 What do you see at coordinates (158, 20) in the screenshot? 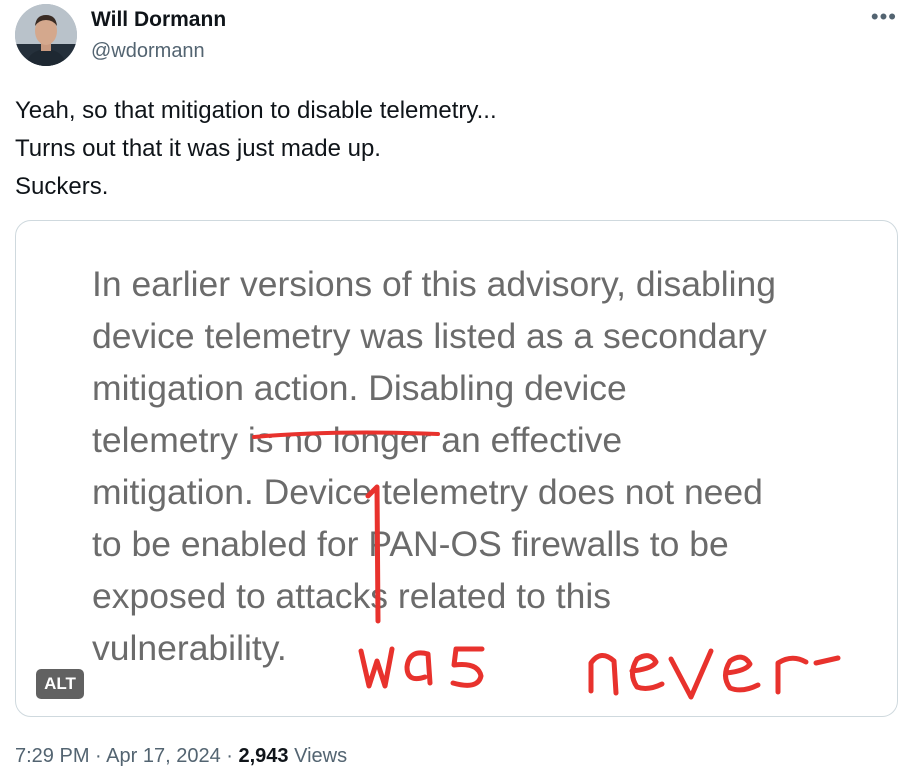
I see `author-name: Will Dormann` at bounding box center [158, 20].